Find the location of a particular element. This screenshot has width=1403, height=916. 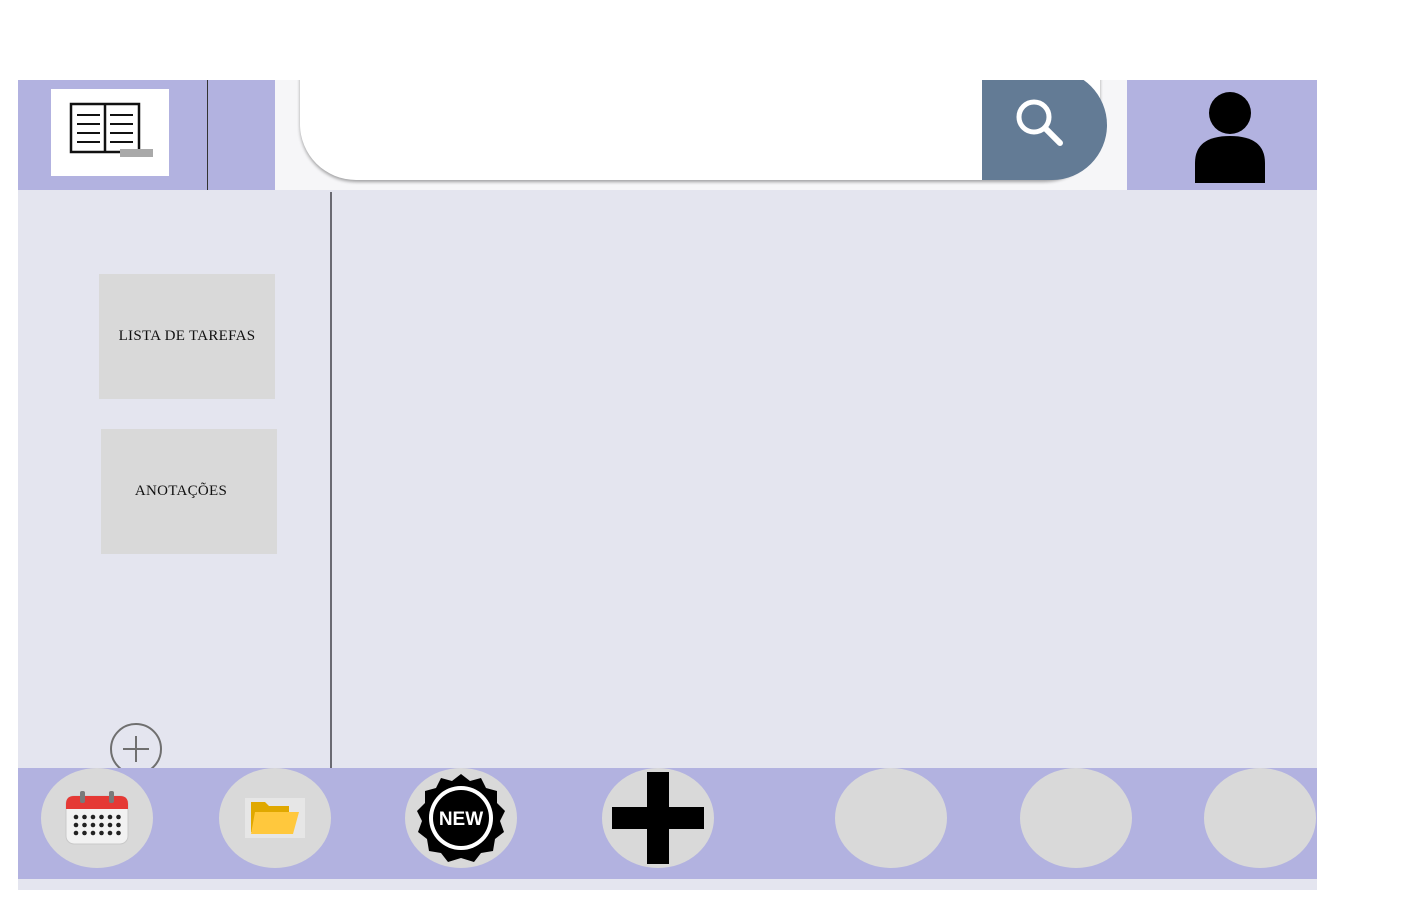

top-bar is located at coordinates (667, 135).